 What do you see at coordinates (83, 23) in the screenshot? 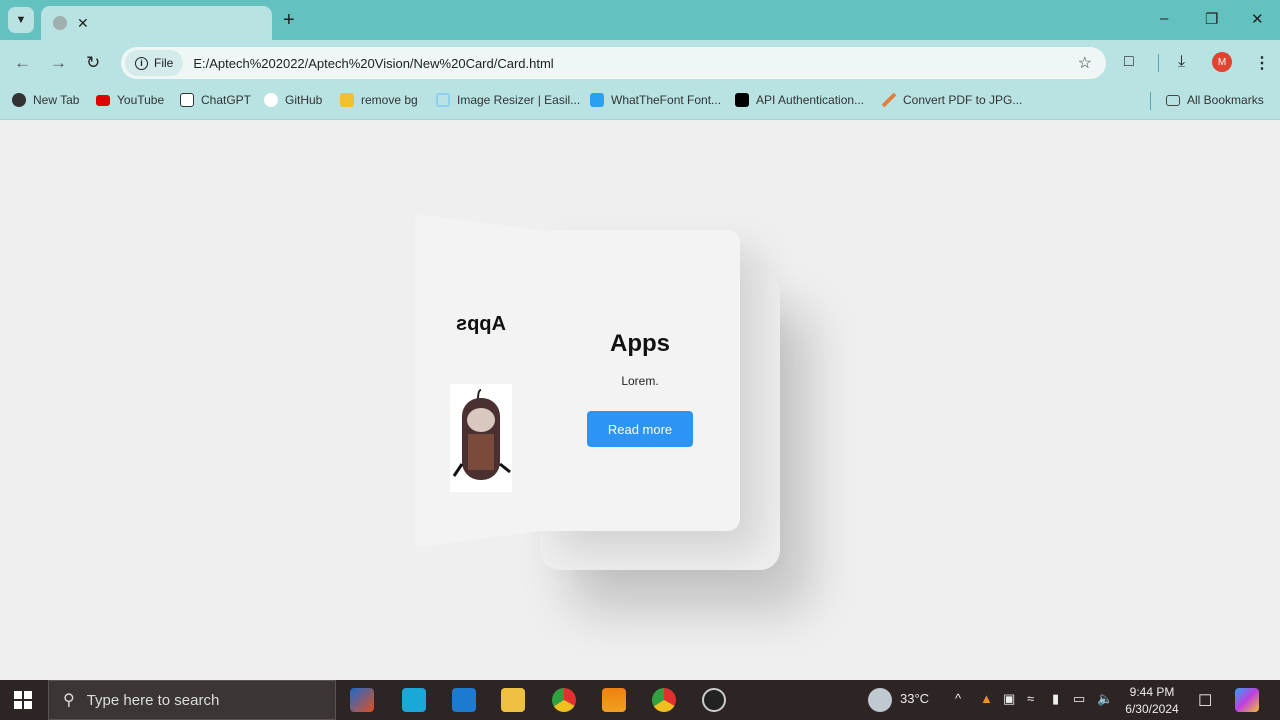
I see `close-icon: ✕` at bounding box center [83, 23].